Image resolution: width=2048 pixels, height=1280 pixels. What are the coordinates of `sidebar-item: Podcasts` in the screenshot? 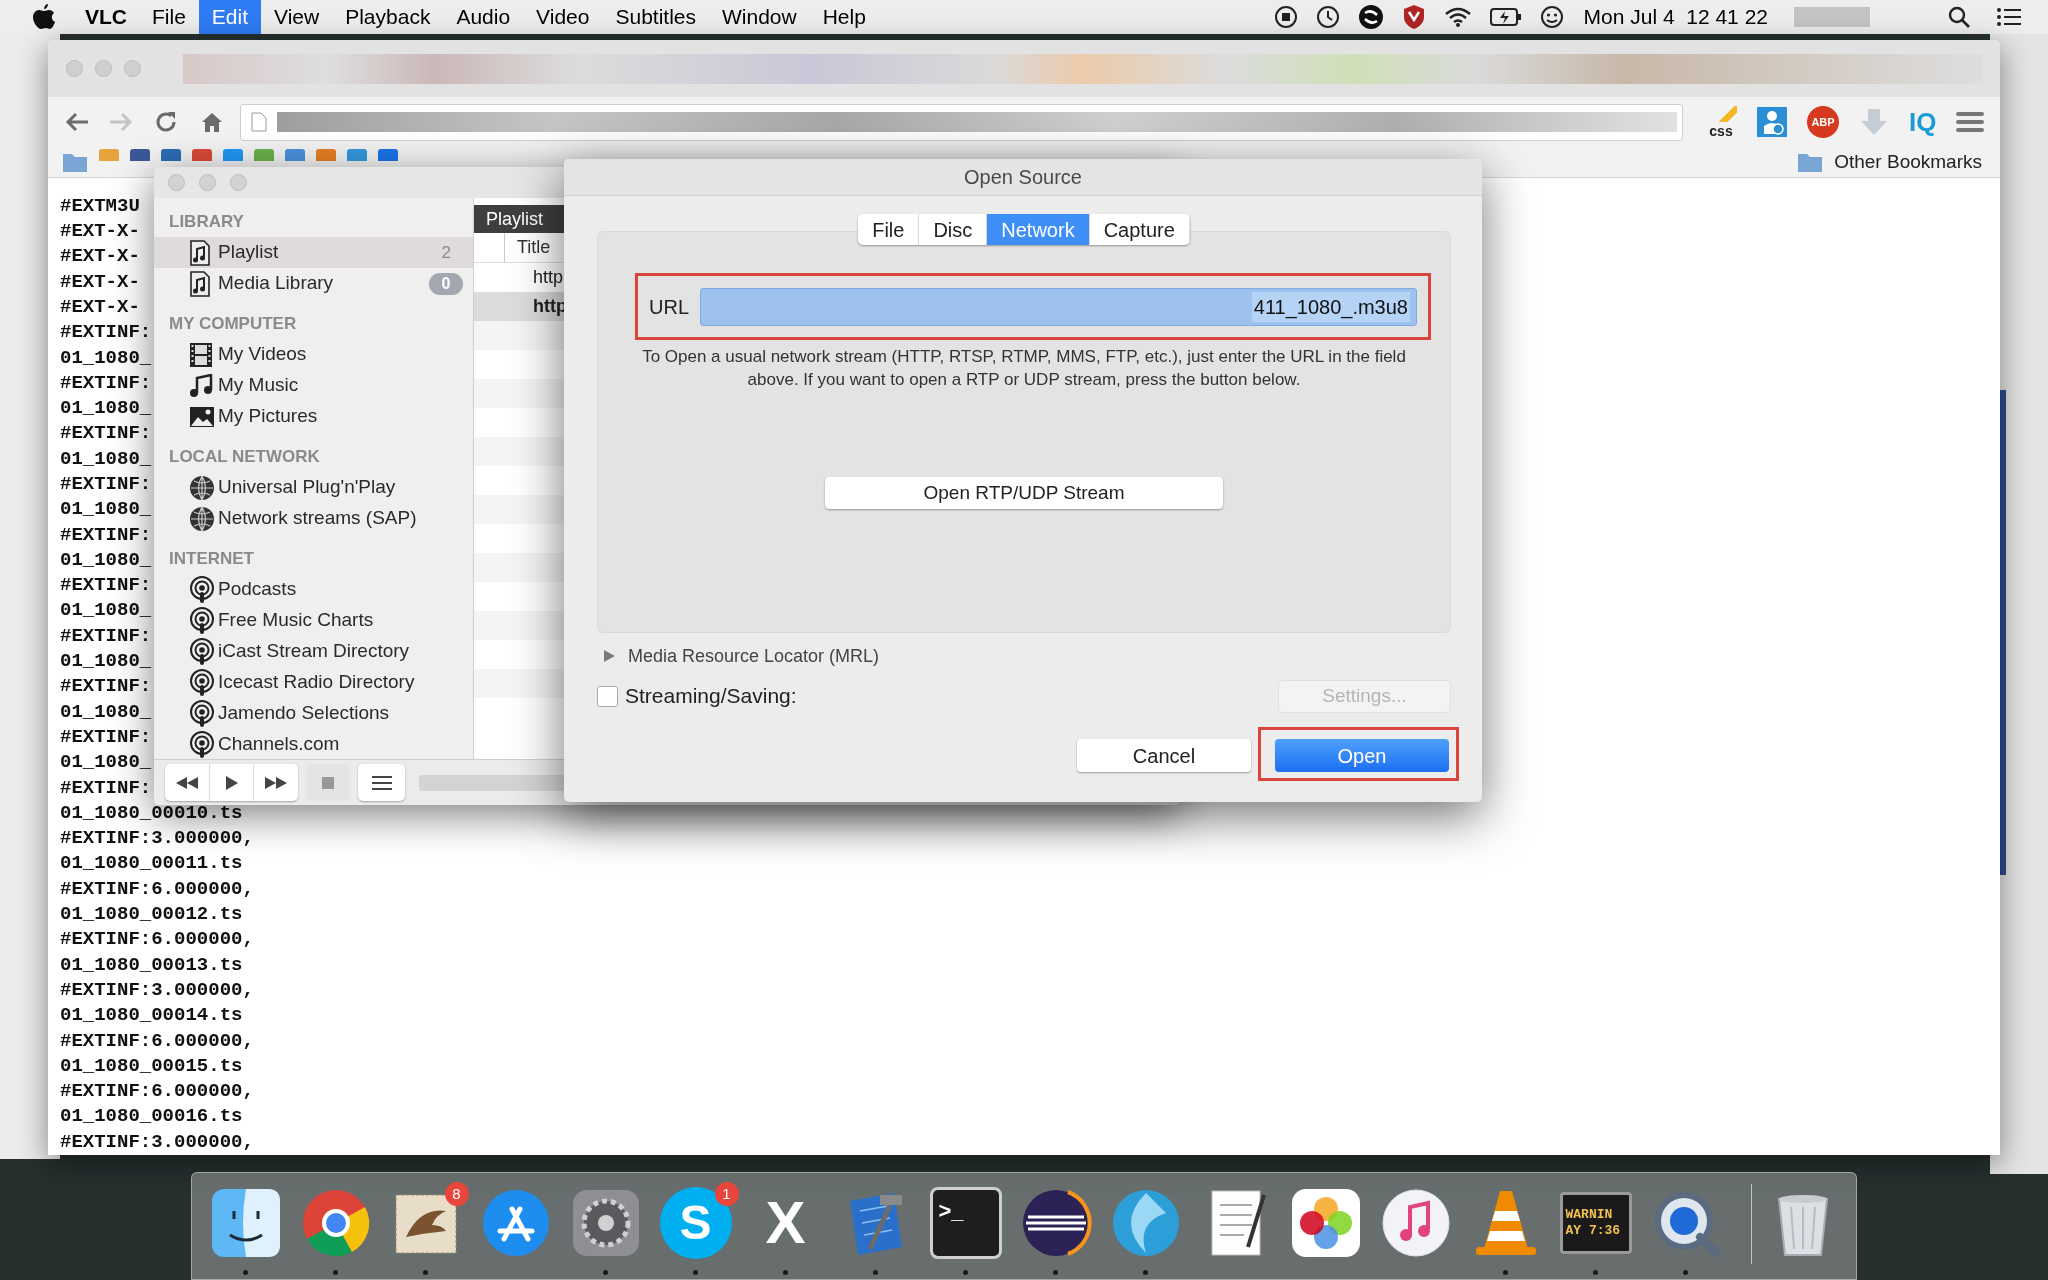 It's located at (313, 589).